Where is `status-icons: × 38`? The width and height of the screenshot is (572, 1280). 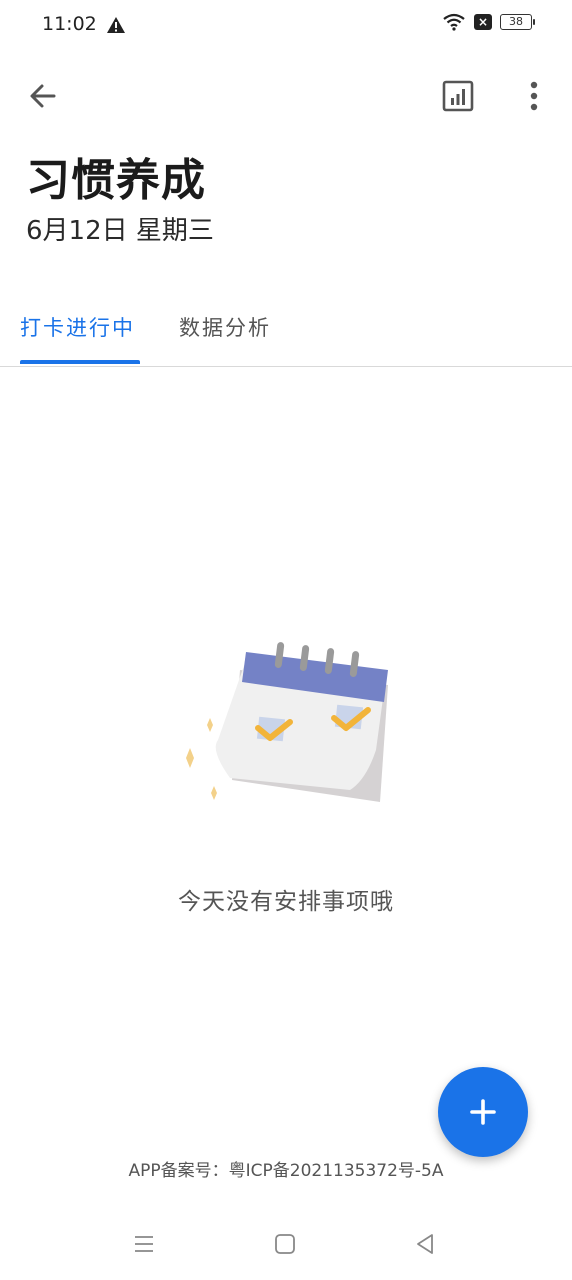
status-icons: × 38 is located at coordinates (488, 22).